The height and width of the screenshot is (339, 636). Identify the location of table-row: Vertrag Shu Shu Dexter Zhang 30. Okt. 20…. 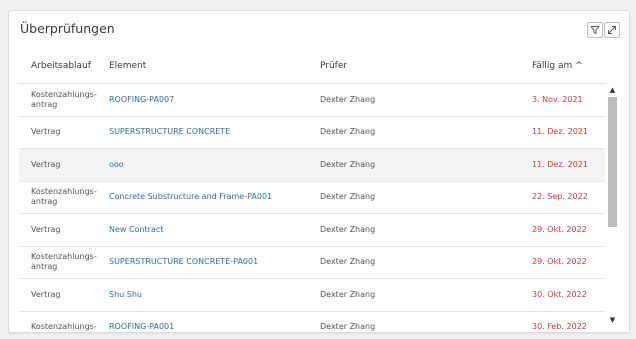
(312, 295).